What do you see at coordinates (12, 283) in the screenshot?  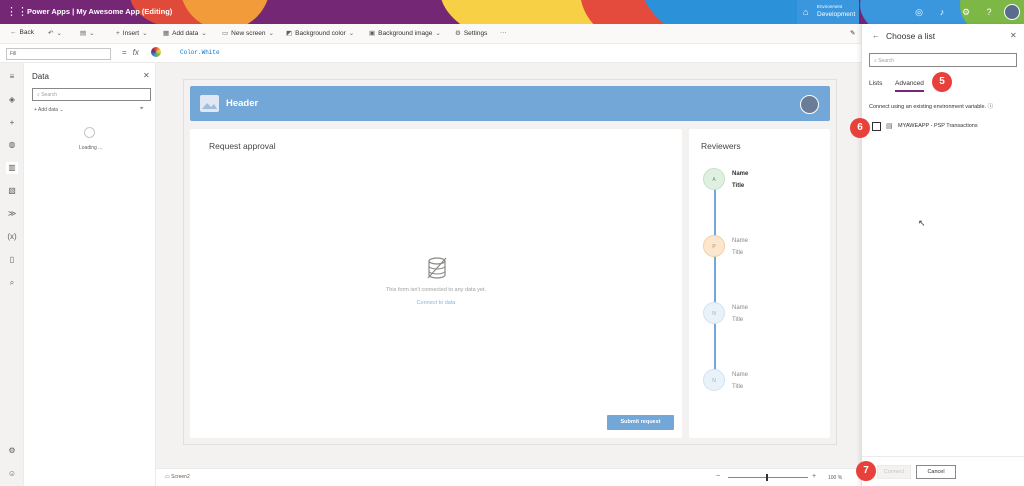 I see `search-icon: ⌕` at bounding box center [12, 283].